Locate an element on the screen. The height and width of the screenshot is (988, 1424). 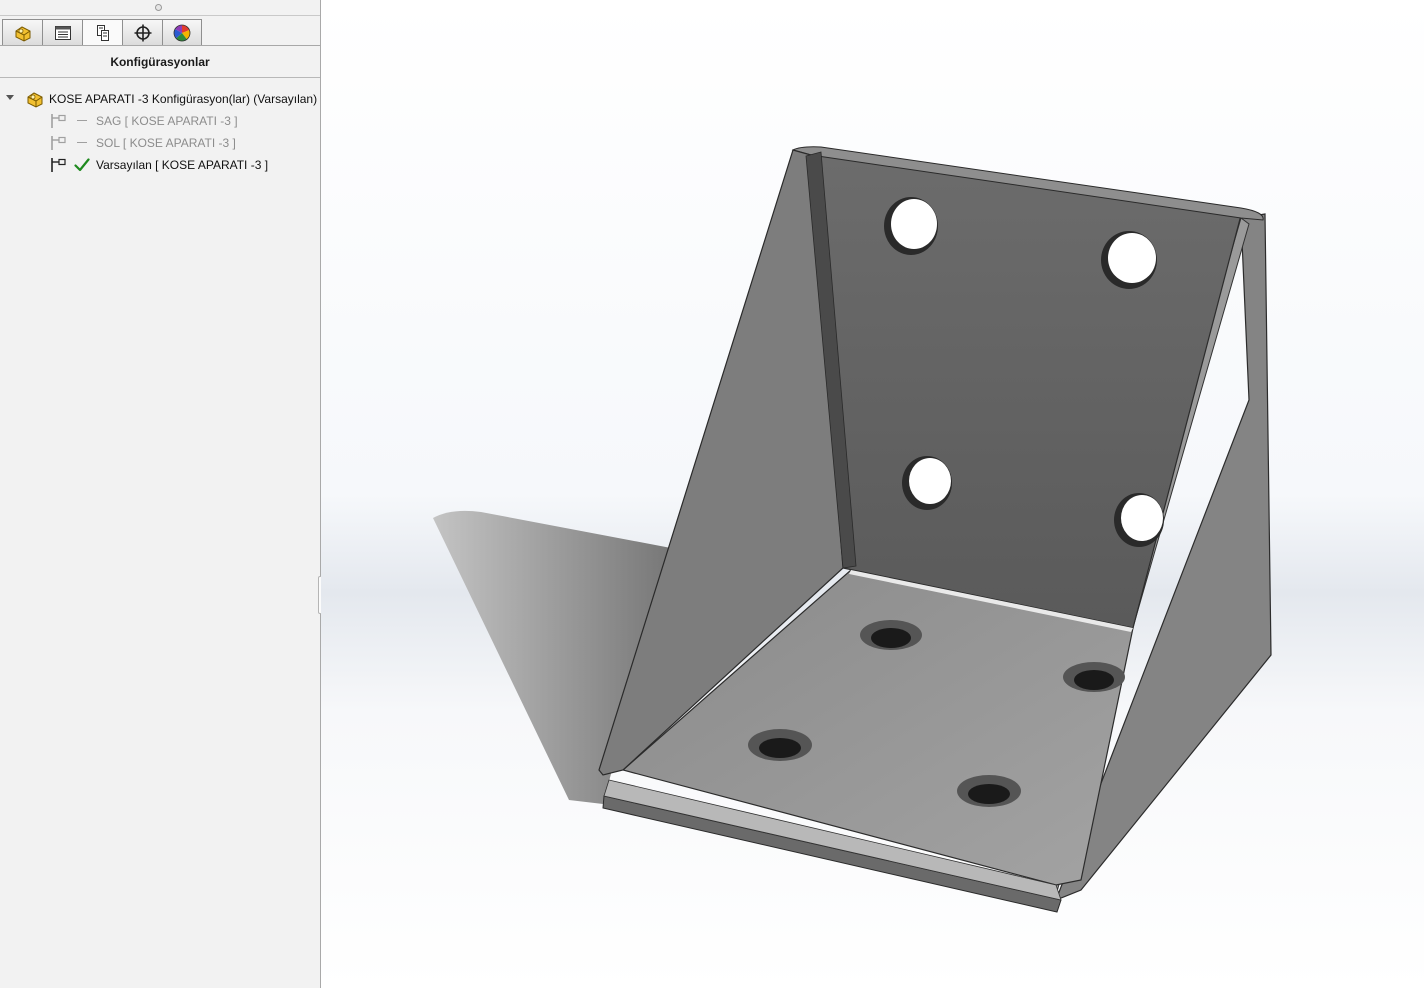
tree-config-label: Varsayılan [ KOSE APARATI -3 ] is located at coordinates (182, 165).